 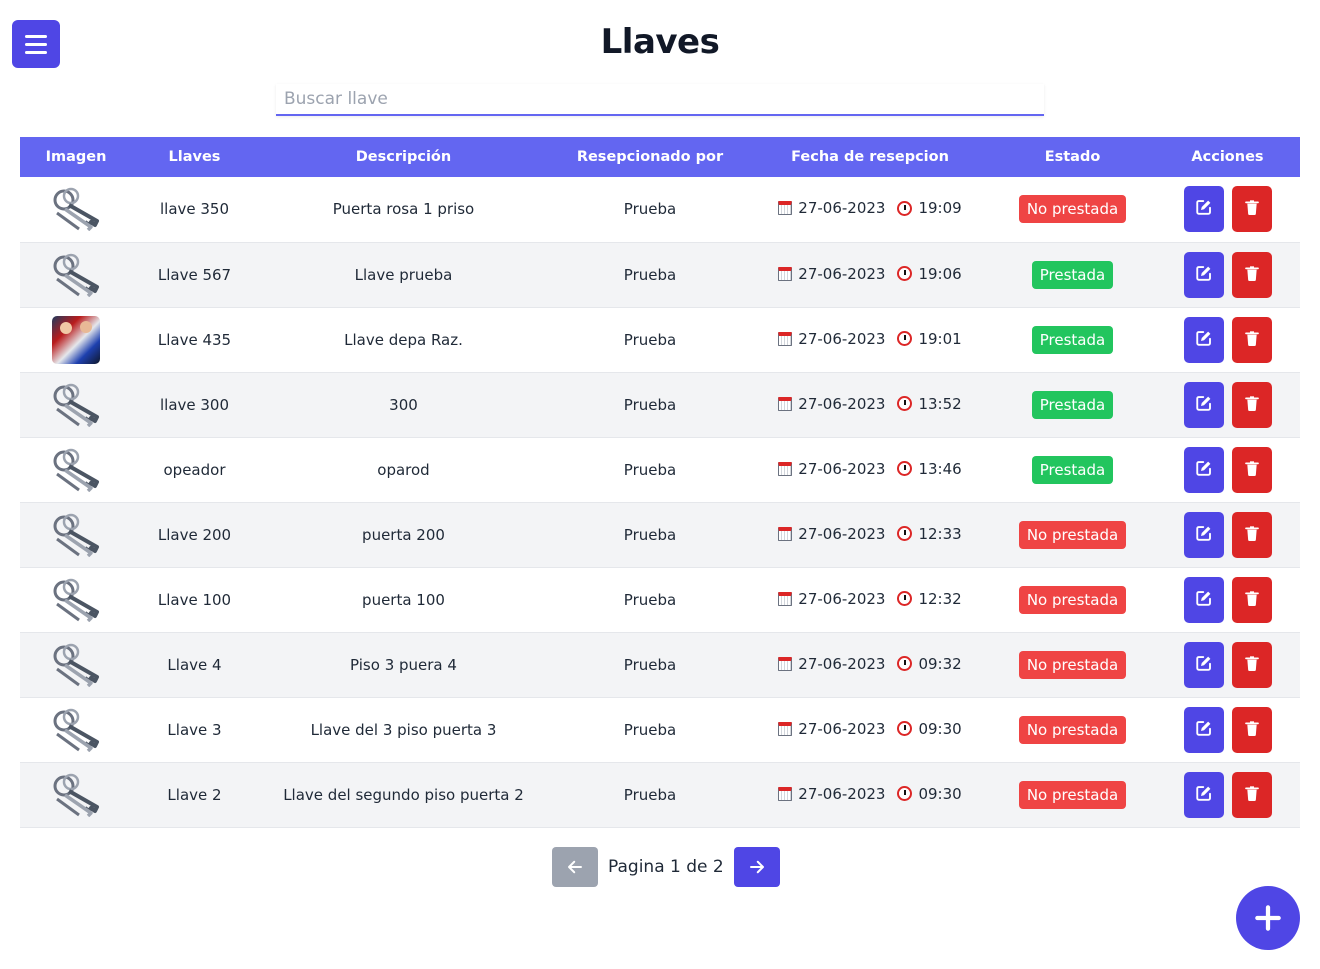 What do you see at coordinates (403, 157) in the screenshot?
I see `header-descripcion: Descripción` at bounding box center [403, 157].